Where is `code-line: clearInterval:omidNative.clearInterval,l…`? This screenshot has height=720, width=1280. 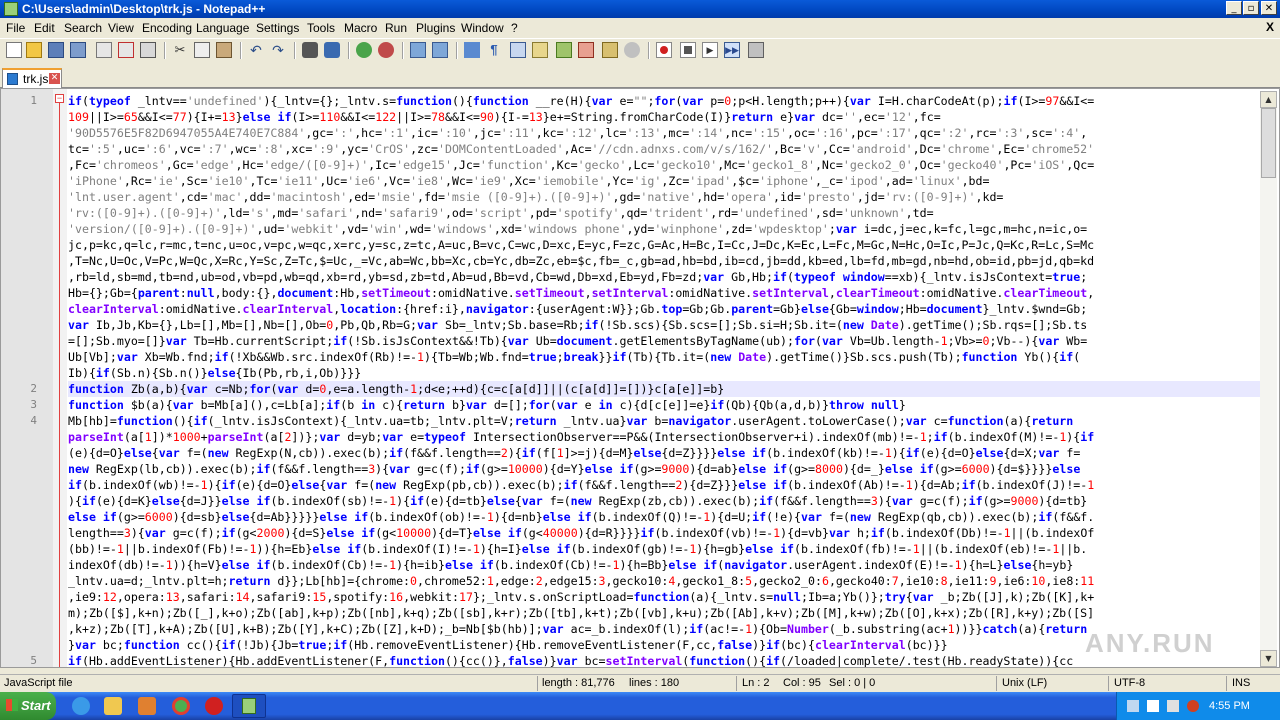 code-line: clearInterval:omidNative.clearInterval,l… is located at coordinates (664, 309).